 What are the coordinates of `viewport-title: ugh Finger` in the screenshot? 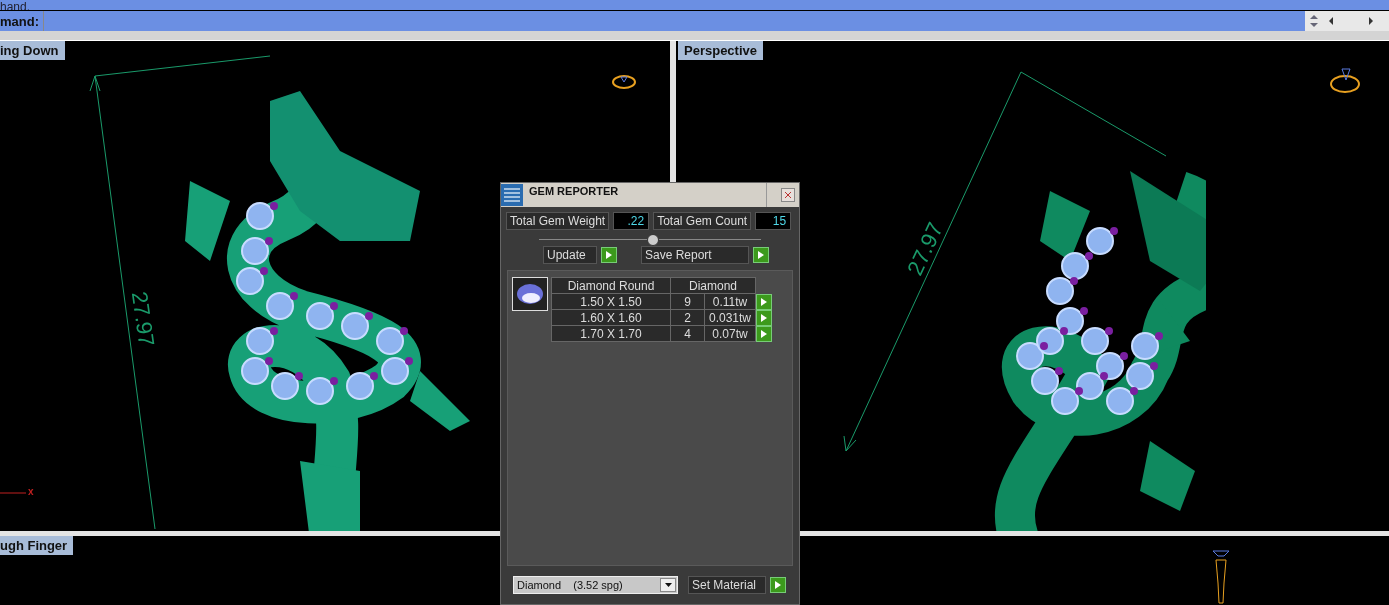 It's located at (37, 545).